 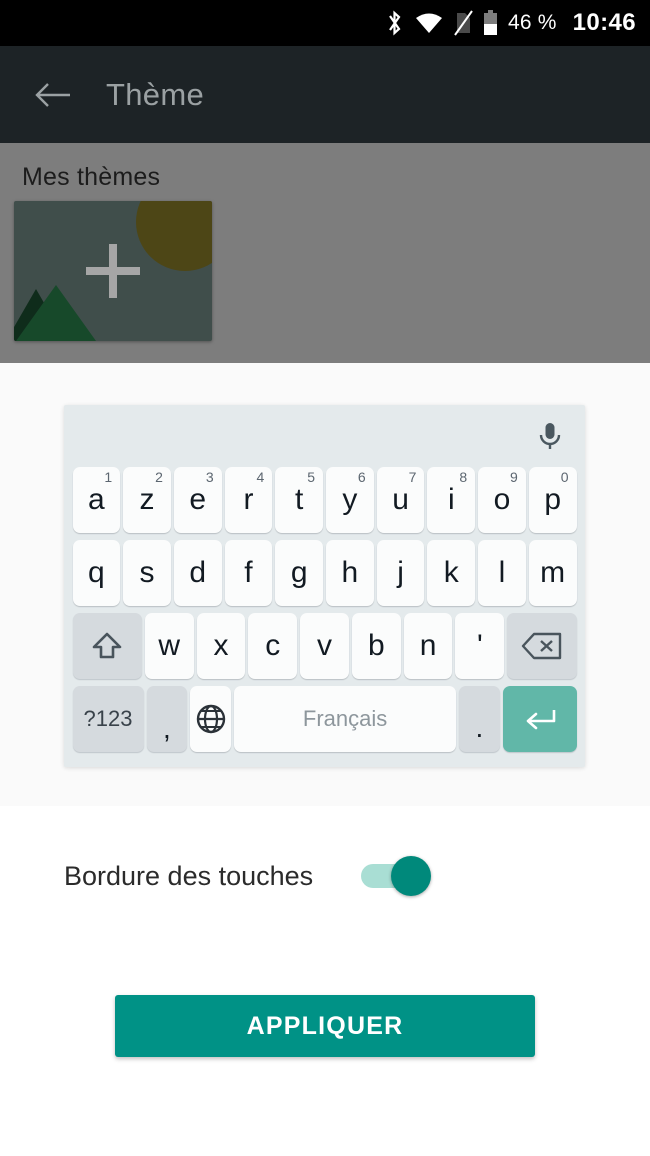 I want to click on key-label: z, so click(x=147, y=499).